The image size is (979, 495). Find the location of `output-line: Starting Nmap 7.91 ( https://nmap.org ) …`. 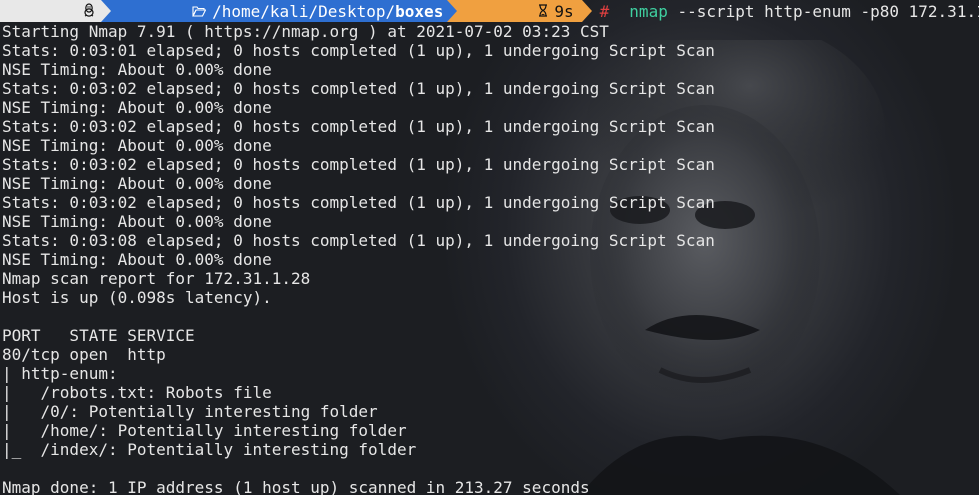

output-line: Starting Nmap 7.91 ( https://nmap.org ) … is located at coordinates (305, 31).